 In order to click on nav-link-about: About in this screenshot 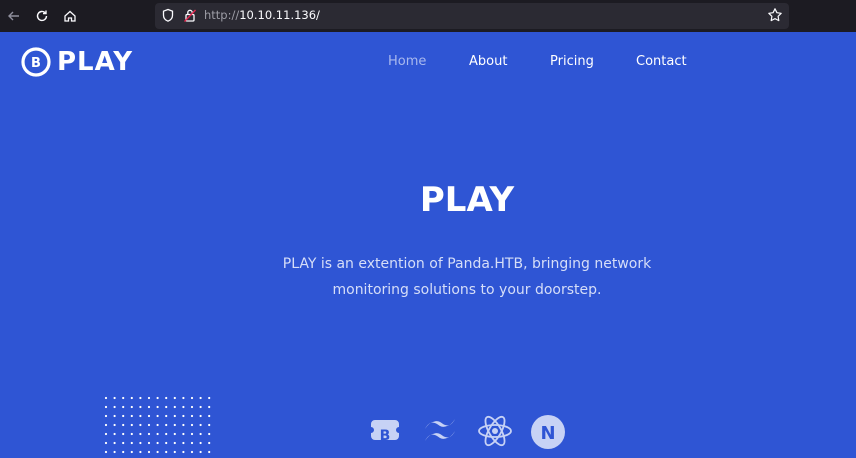, I will do `click(488, 61)`.